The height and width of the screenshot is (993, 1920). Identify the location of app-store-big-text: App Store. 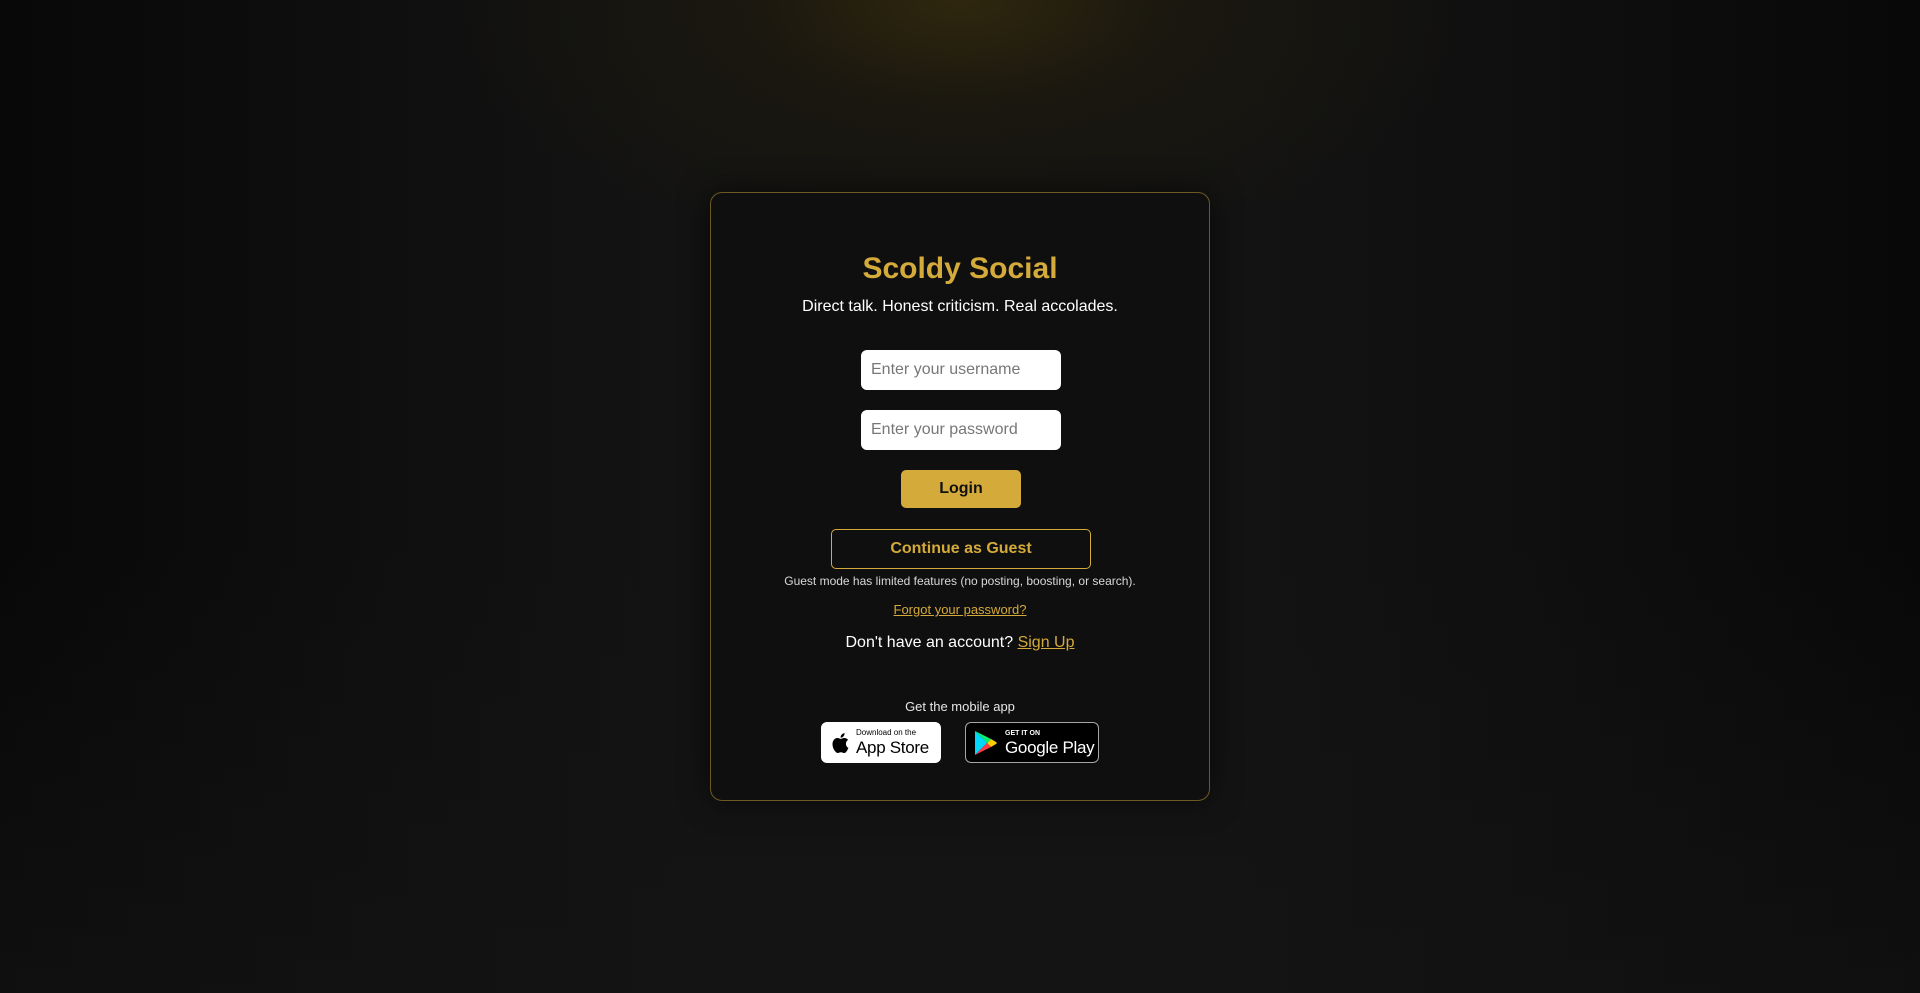
(892, 747).